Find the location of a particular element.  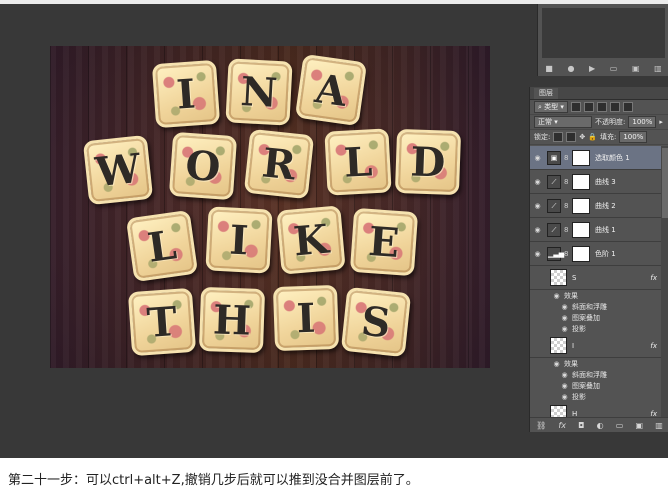

layer-name: 色阶 1 is located at coordinates (605, 253).